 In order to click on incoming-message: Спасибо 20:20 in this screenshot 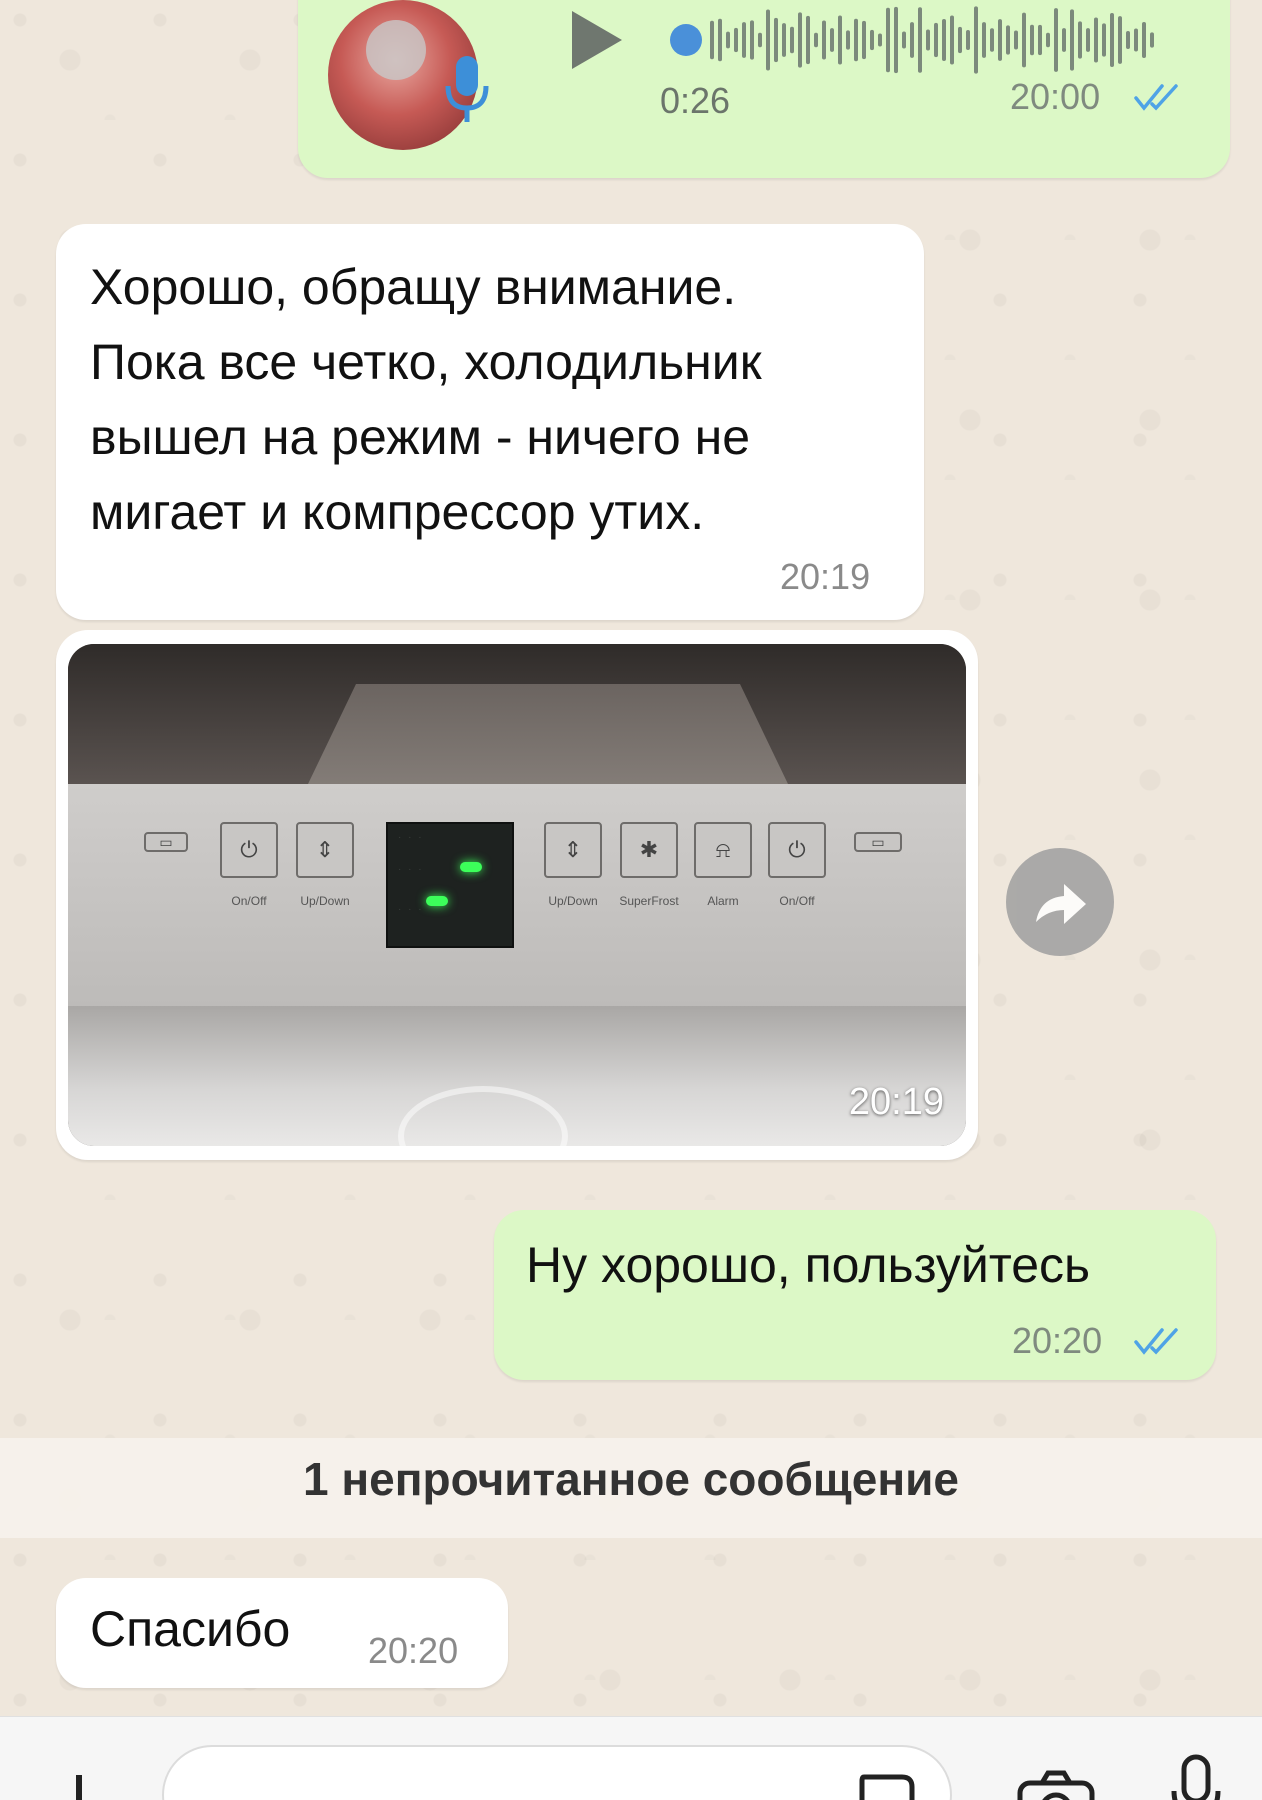, I will do `click(282, 1633)`.